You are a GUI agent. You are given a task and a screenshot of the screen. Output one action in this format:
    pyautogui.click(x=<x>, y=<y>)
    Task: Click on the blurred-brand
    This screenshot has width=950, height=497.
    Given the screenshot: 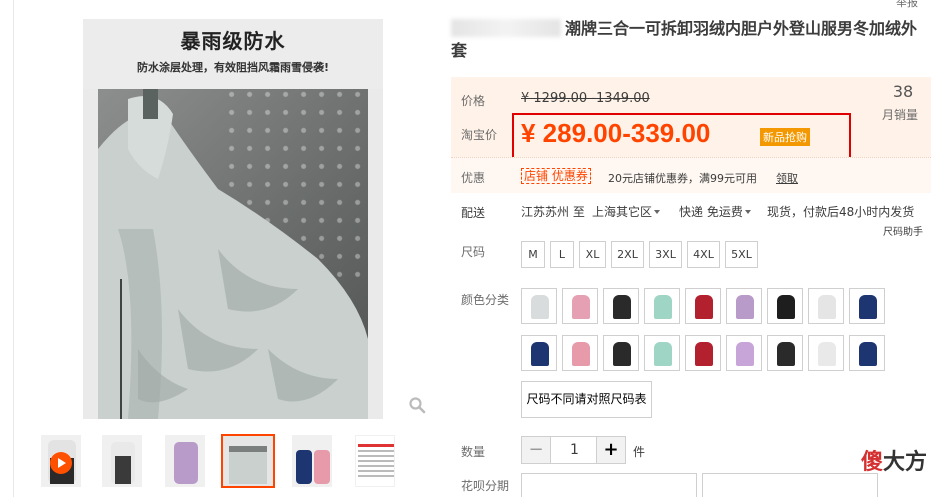 What is the action you would take?
    pyautogui.click(x=506, y=28)
    